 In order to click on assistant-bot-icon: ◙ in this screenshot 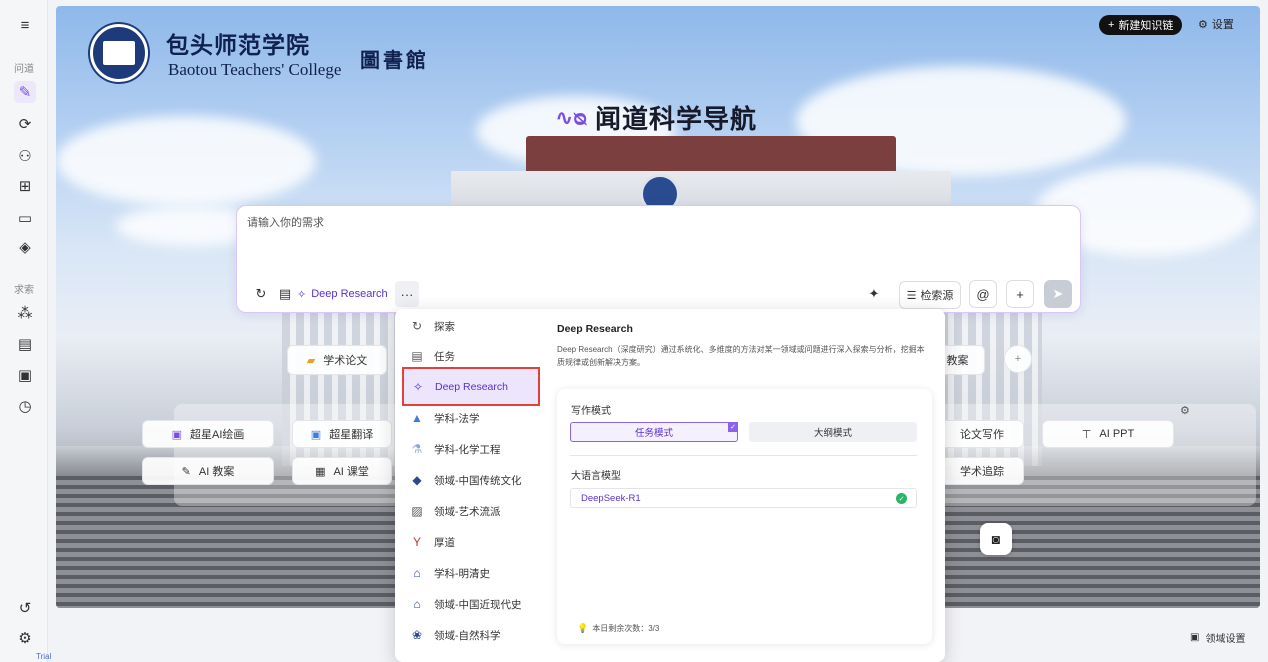, I will do `click(996, 539)`.